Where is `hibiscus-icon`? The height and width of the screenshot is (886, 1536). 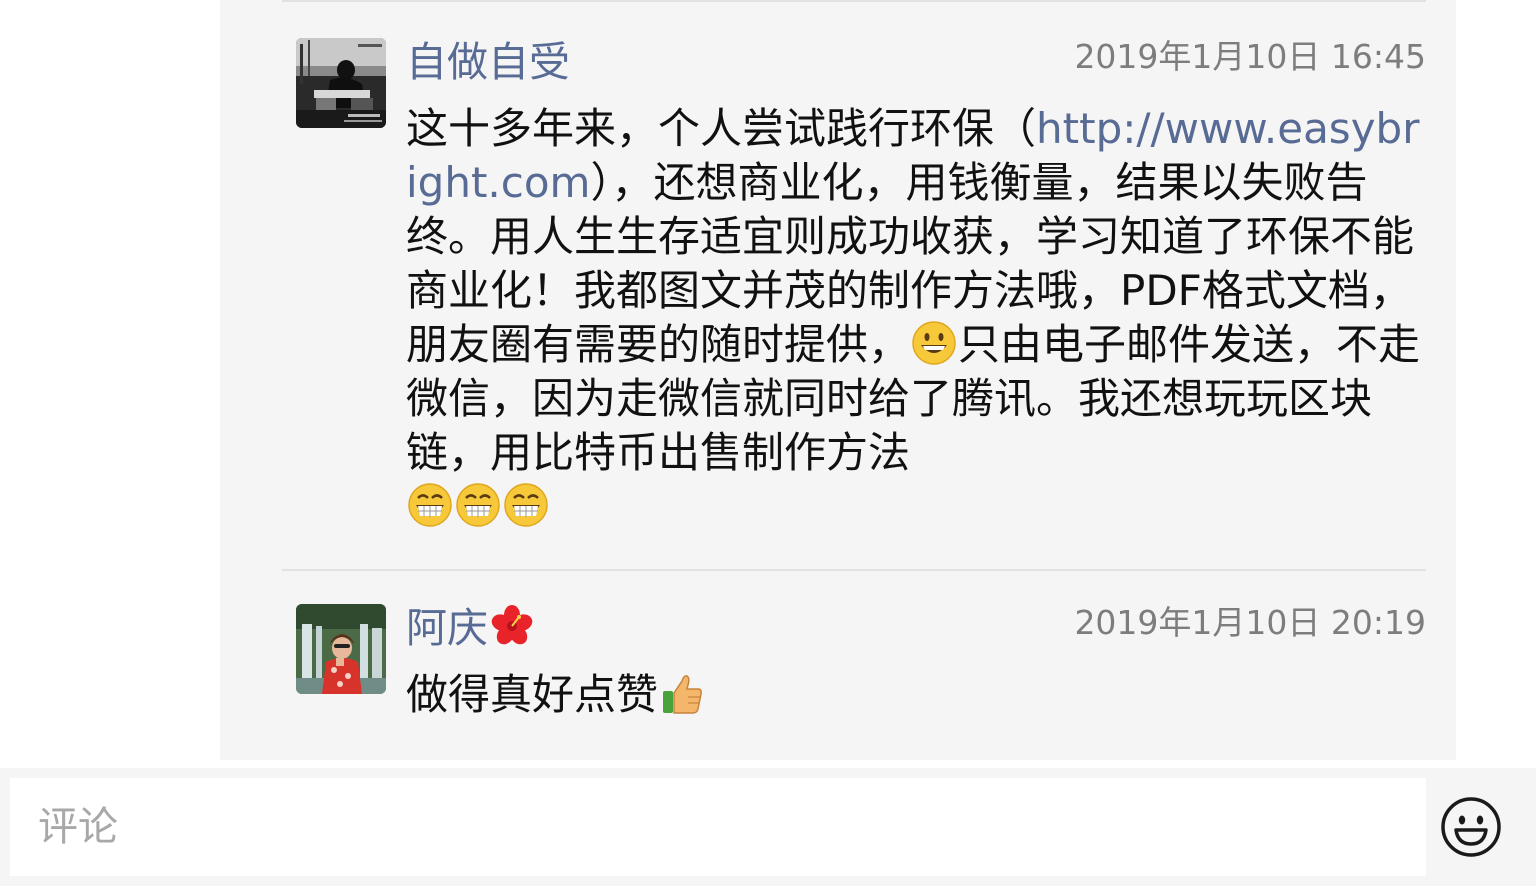
hibiscus-icon is located at coordinates (512, 626).